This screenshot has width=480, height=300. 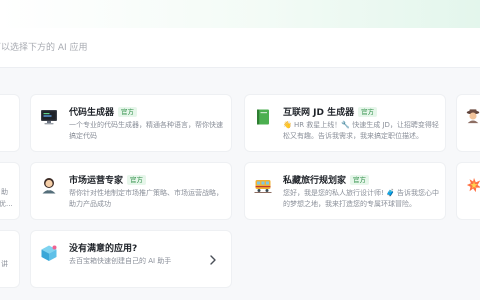 I want to click on railway-car-icon, so click(x=263, y=186).